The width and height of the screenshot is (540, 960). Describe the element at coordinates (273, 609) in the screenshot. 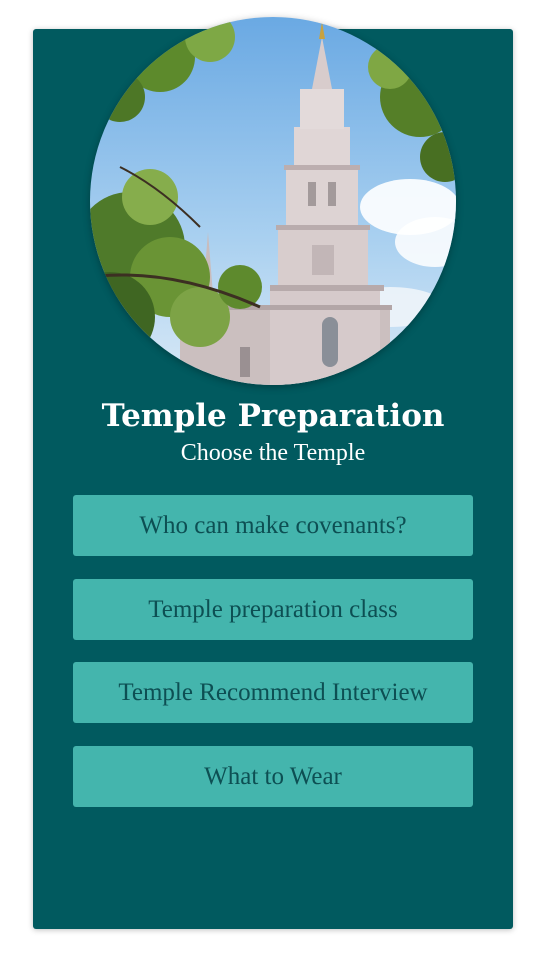

I see `temple-preparation-class-button: Temple preparation class` at that location.